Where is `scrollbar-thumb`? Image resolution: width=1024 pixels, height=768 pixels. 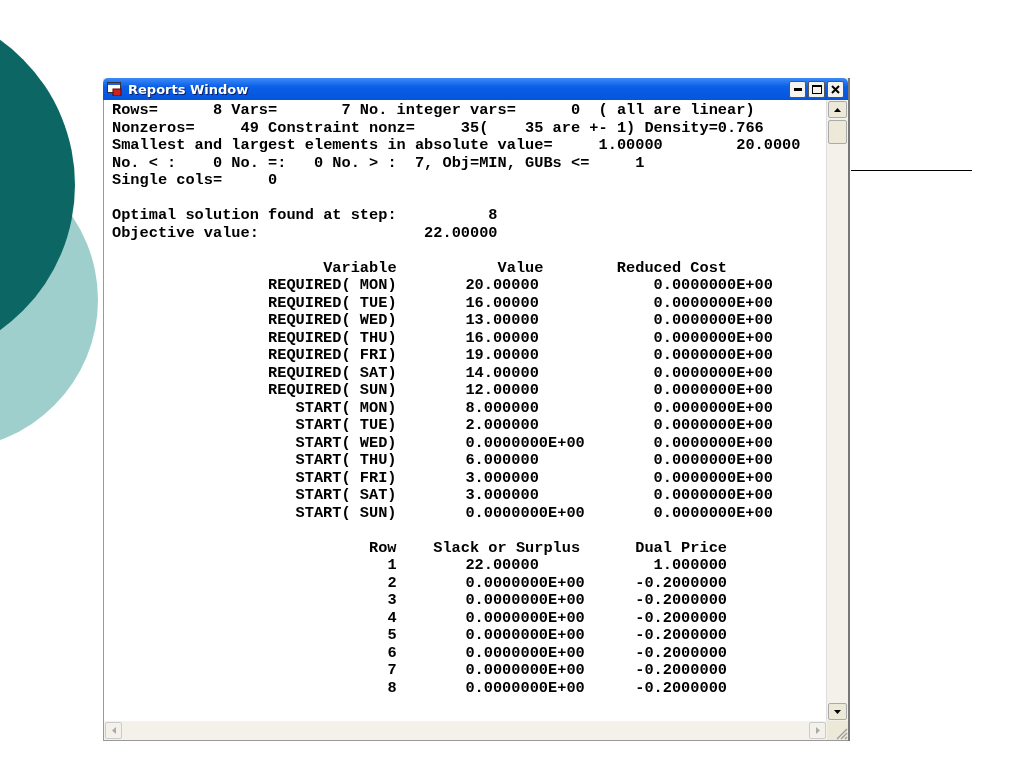 scrollbar-thumb is located at coordinates (837, 132).